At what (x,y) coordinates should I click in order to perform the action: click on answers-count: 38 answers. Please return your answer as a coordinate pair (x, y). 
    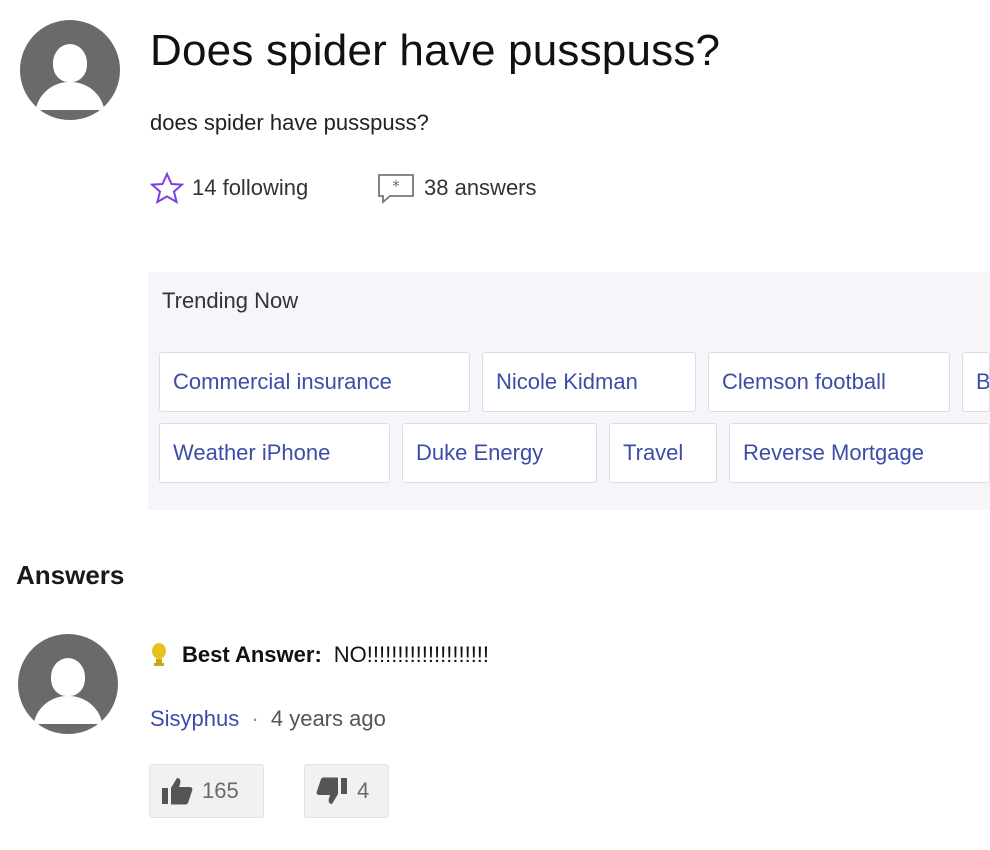
    Looking at the image, I should click on (480, 187).